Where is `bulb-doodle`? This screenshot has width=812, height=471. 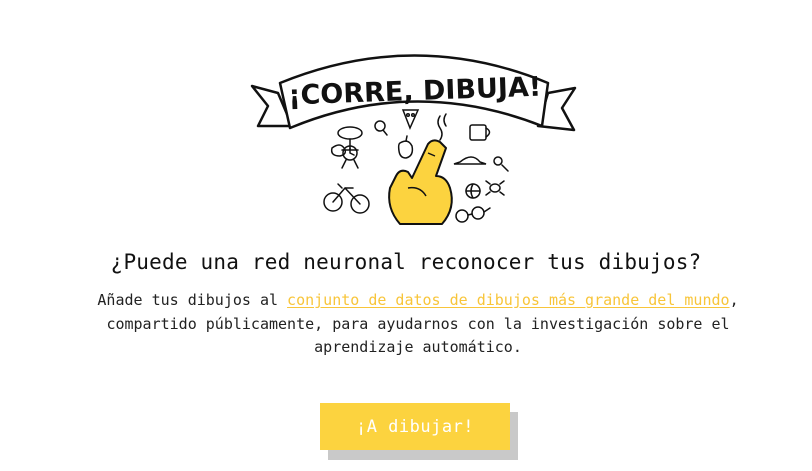
bulb-doodle is located at coordinates (381, 128).